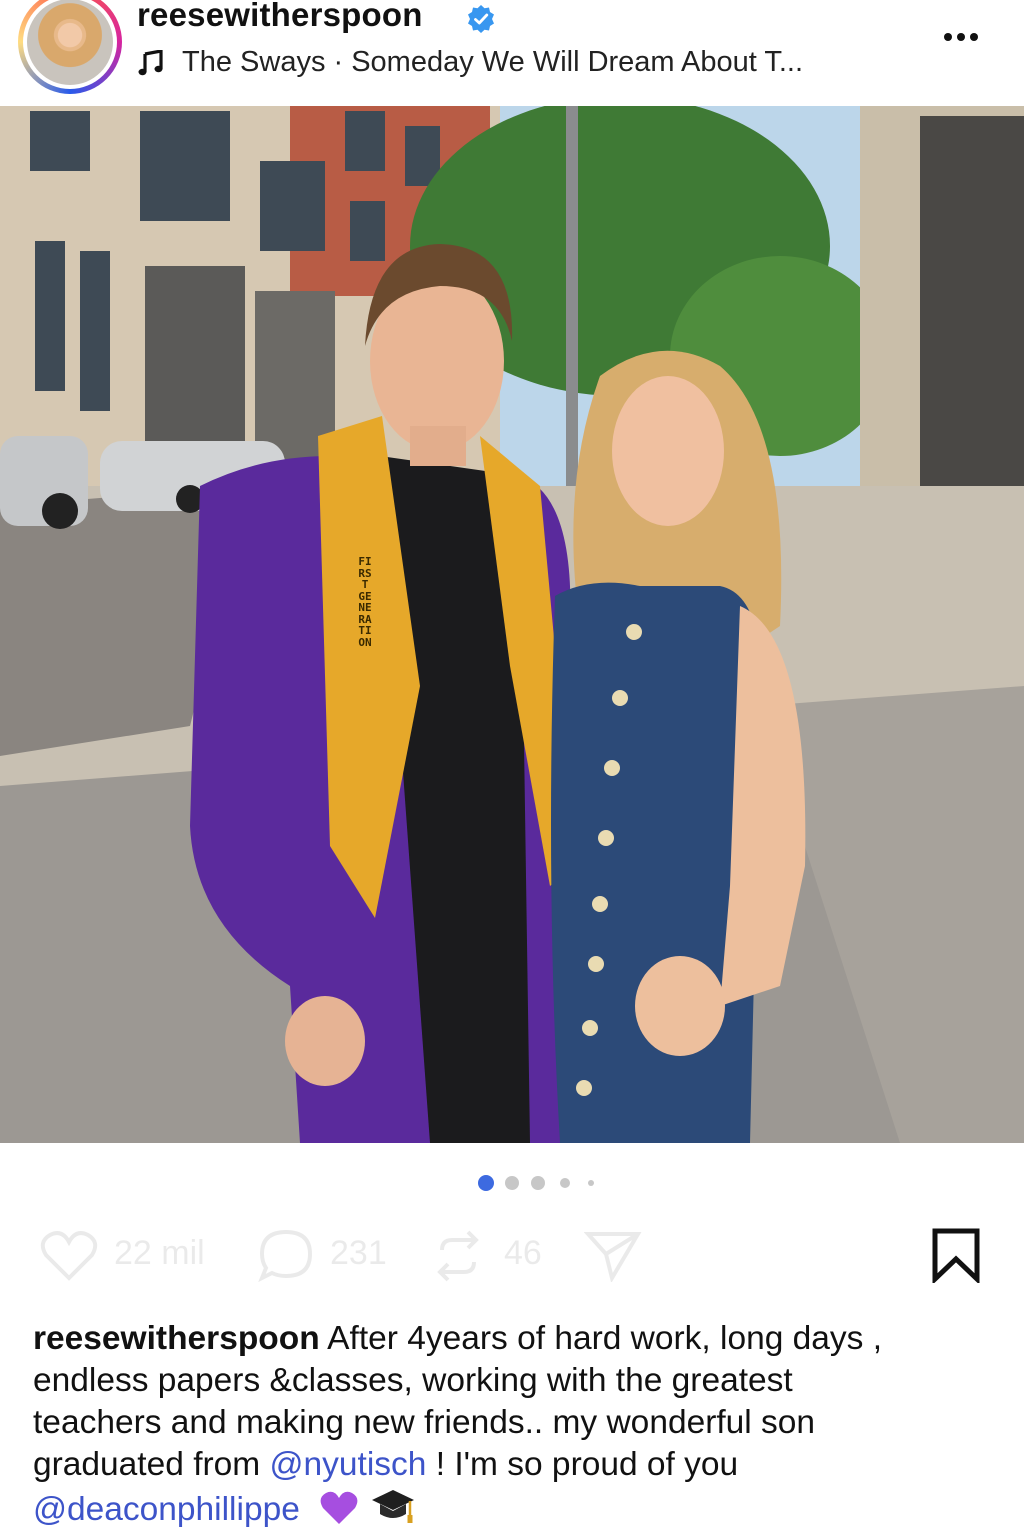 The width and height of the screenshot is (1024, 1536). What do you see at coordinates (966, 35) in the screenshot?
I see `more-options-icon` at bounding box center [966, 35].